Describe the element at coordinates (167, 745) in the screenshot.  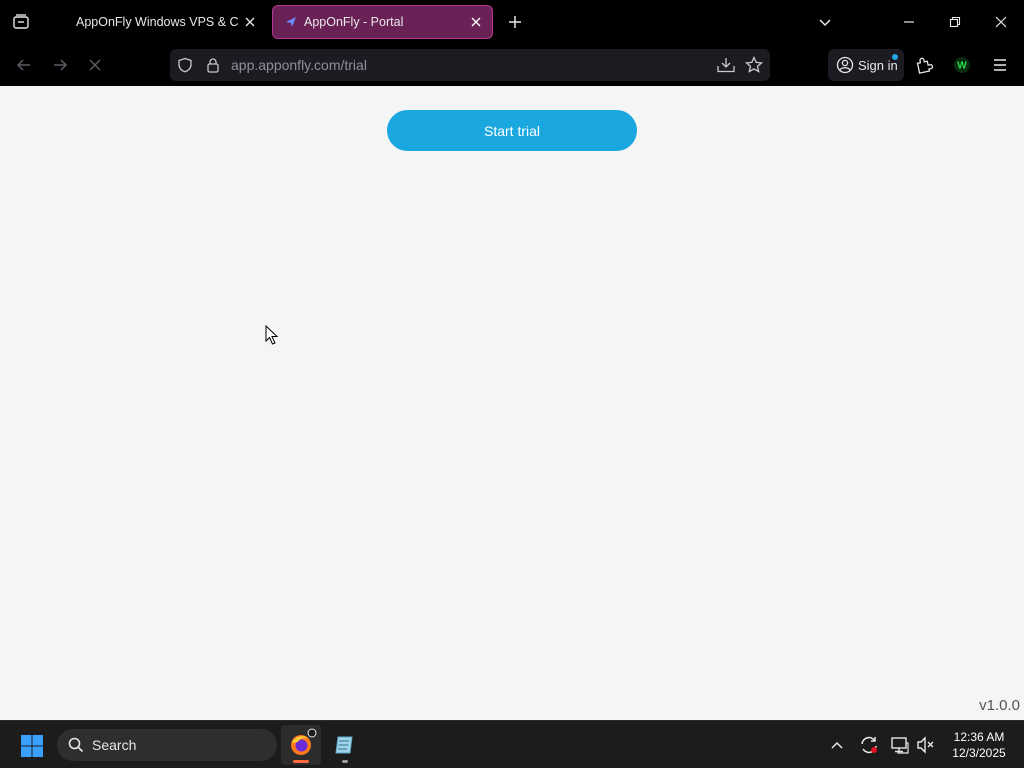
I see `taskbar-search: Search` at that location.